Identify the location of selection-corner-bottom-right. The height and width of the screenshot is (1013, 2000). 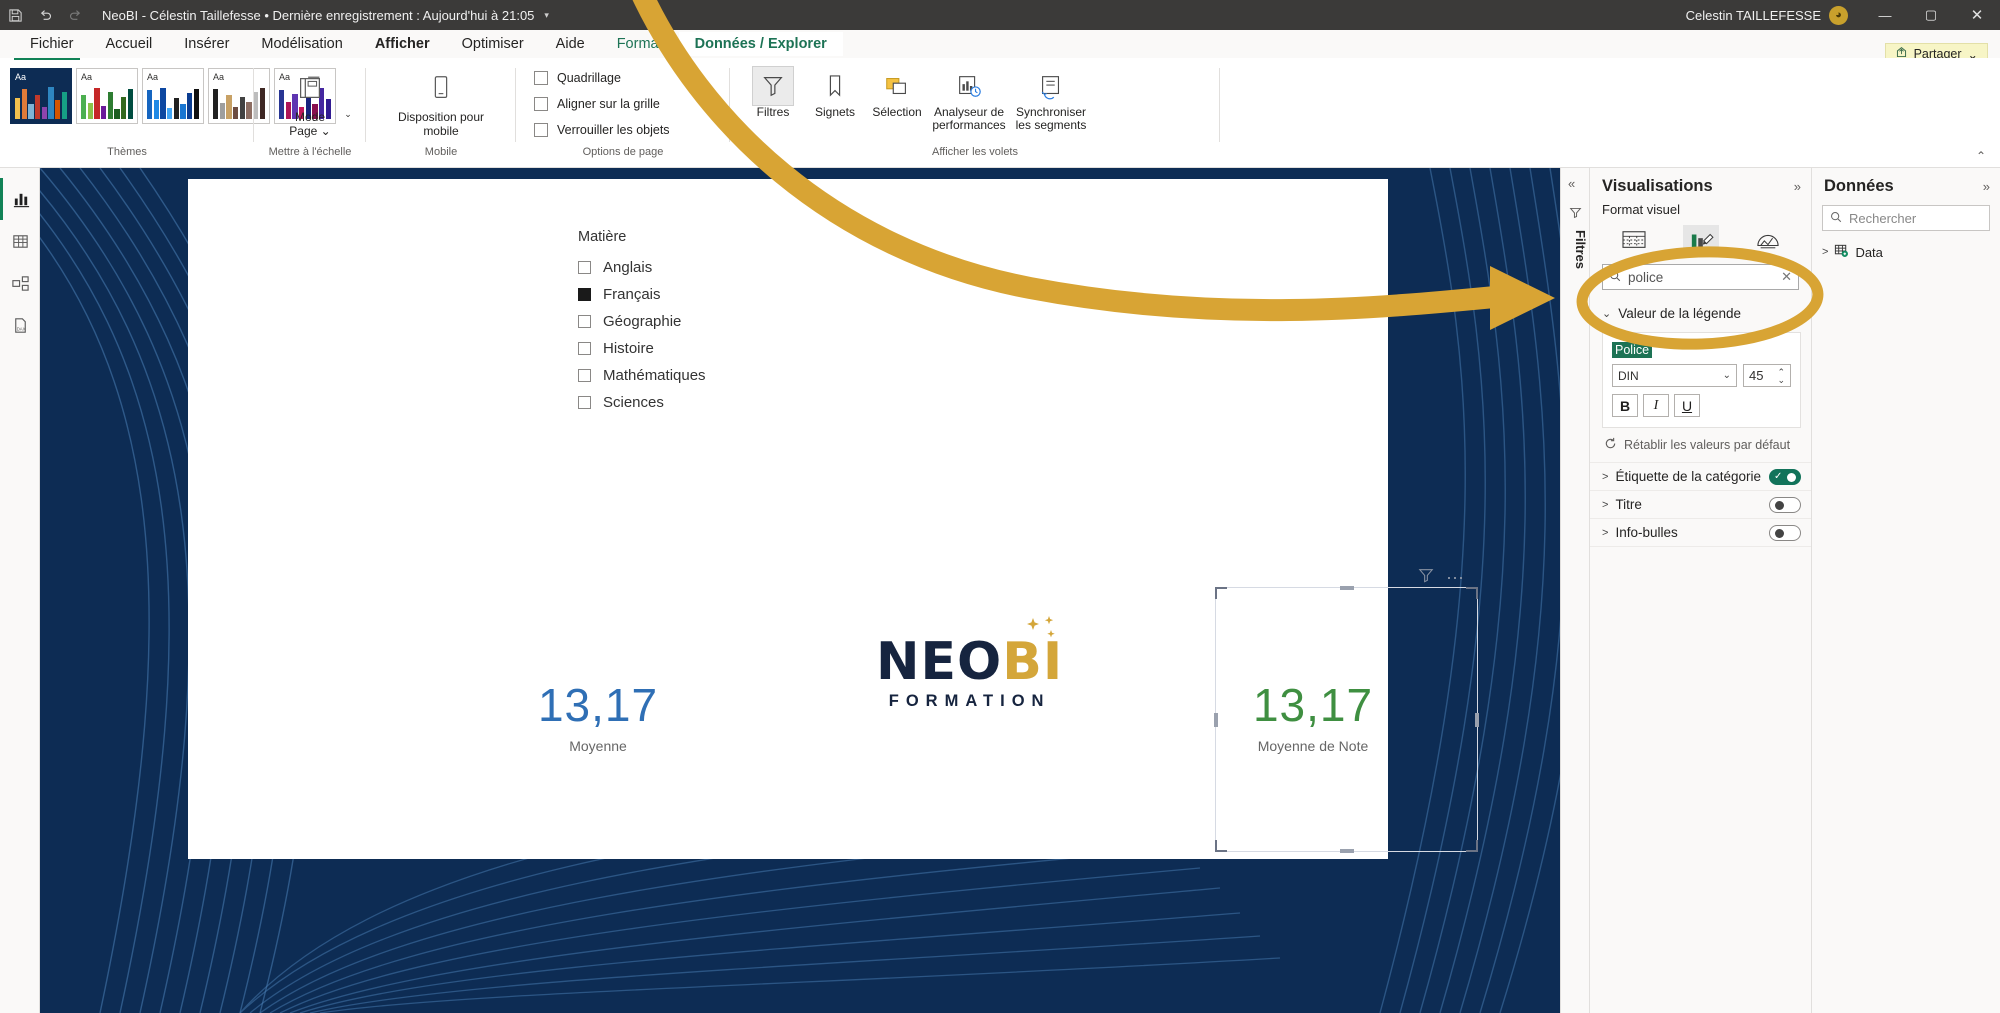
(1472, 846).